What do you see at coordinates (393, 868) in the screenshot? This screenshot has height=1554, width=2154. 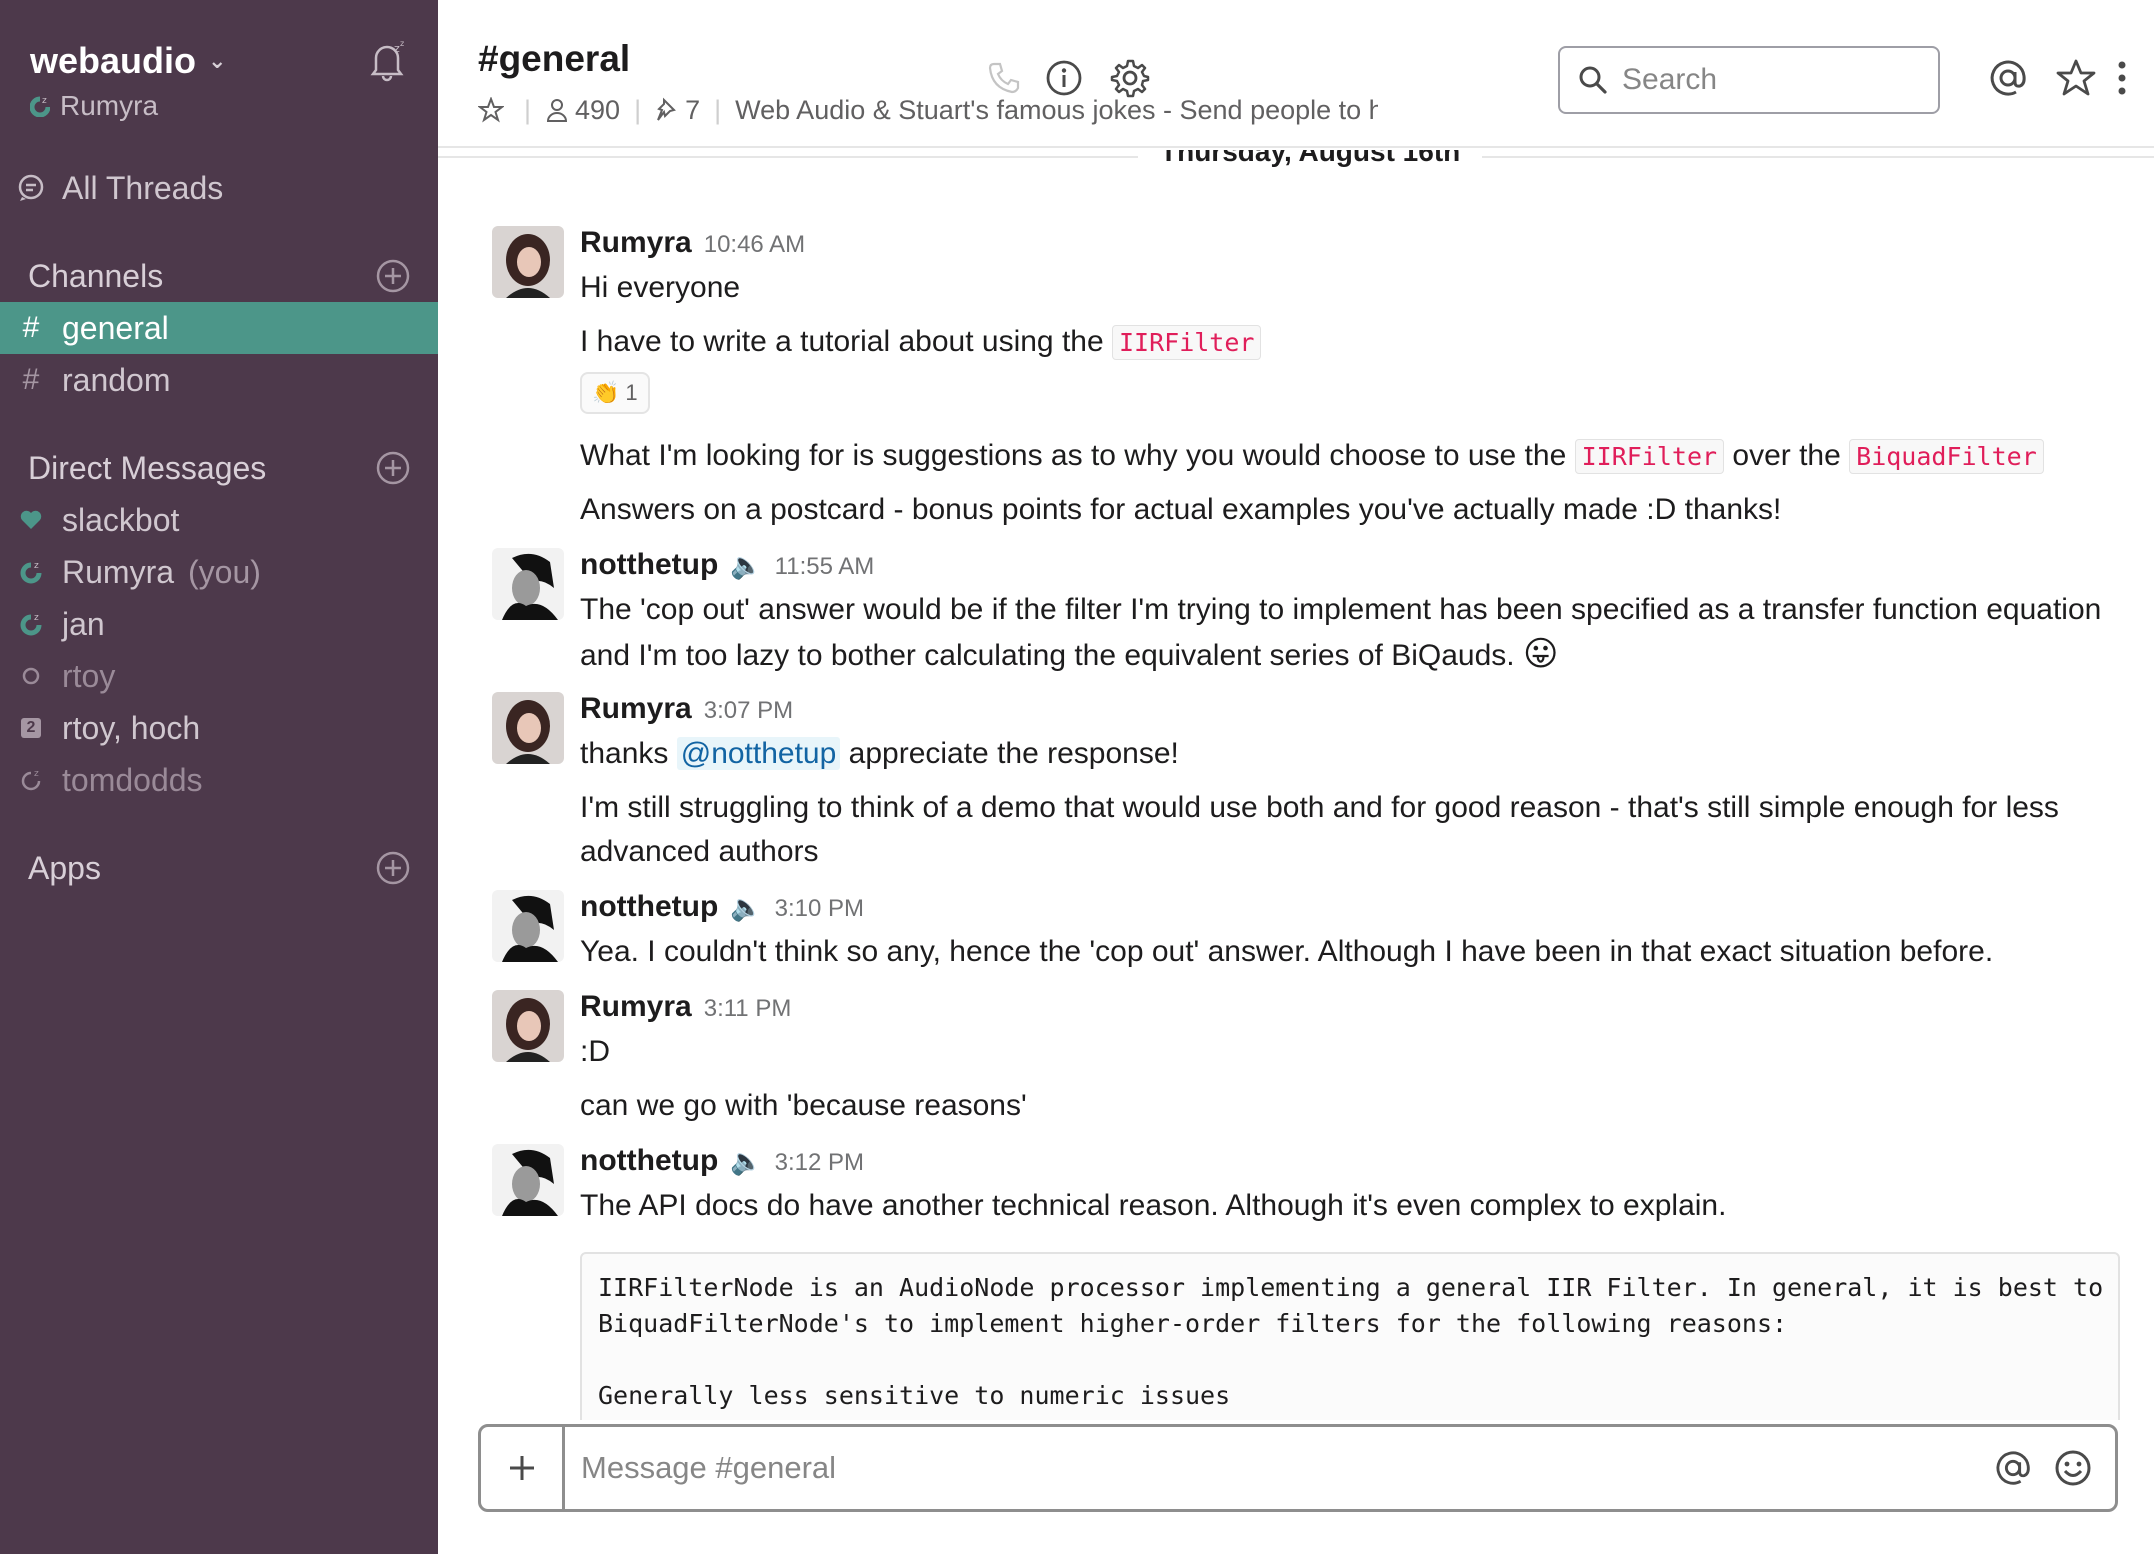 I see `add-app-icon` at bounding box center [393, 868].